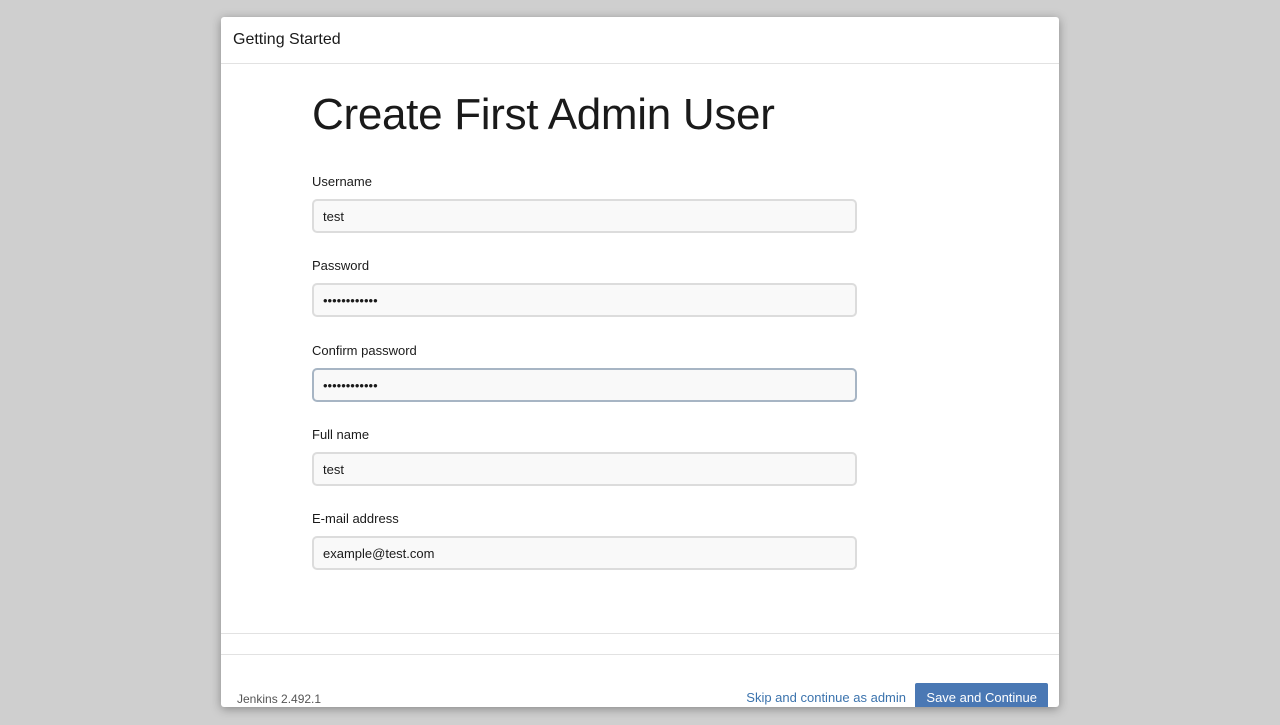  What do you see at coordinates (355, 518) in the screenshot?
I see `email-label: E-mail address` at bounding box center [355, 518].